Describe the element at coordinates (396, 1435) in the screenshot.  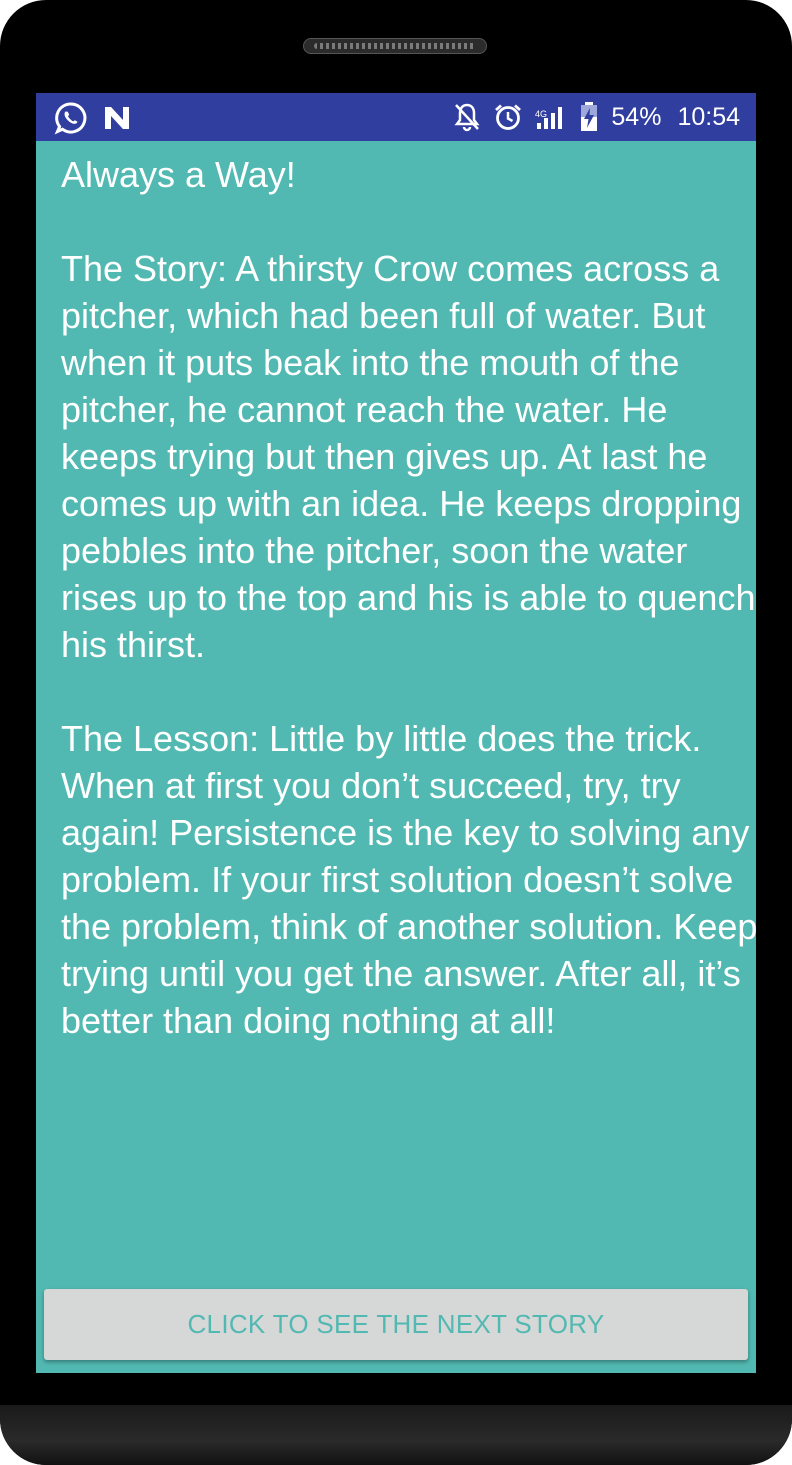
I see `phone-bottom-bezel` at that location.